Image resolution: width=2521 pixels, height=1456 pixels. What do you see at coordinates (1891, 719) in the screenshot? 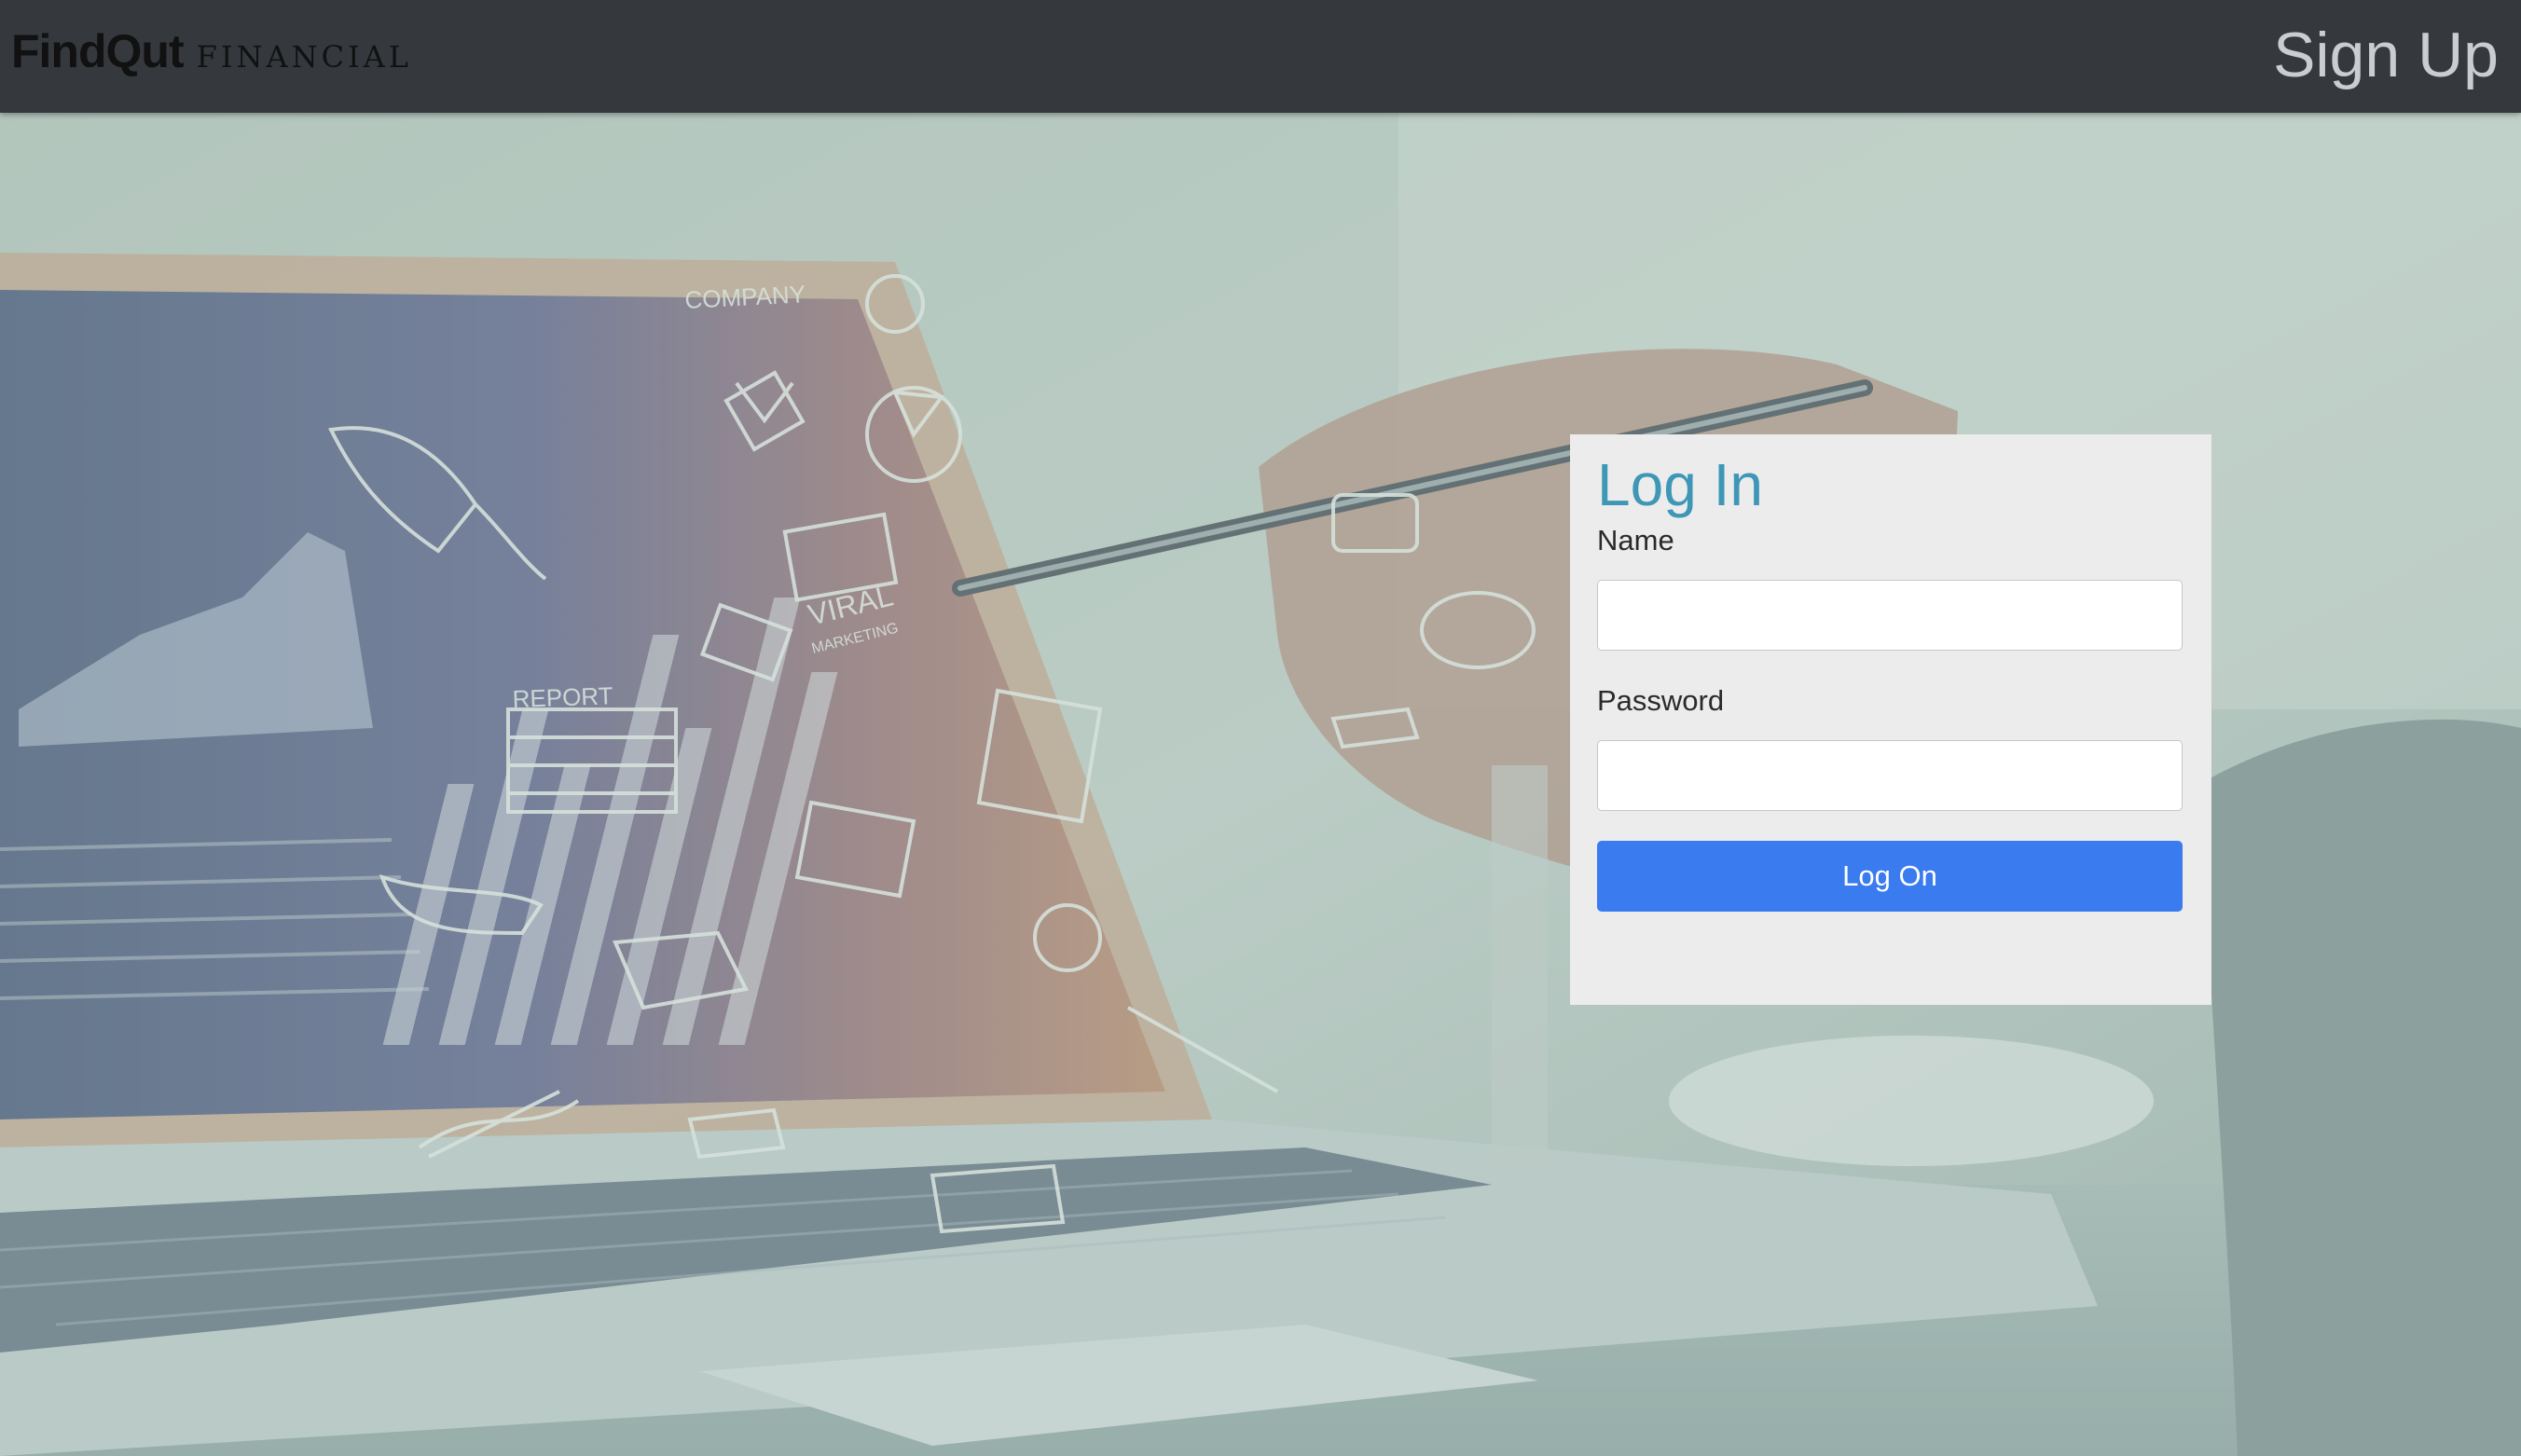
I see `login-form: Log In Name Password Log On` at bounding box center [1891, 719].